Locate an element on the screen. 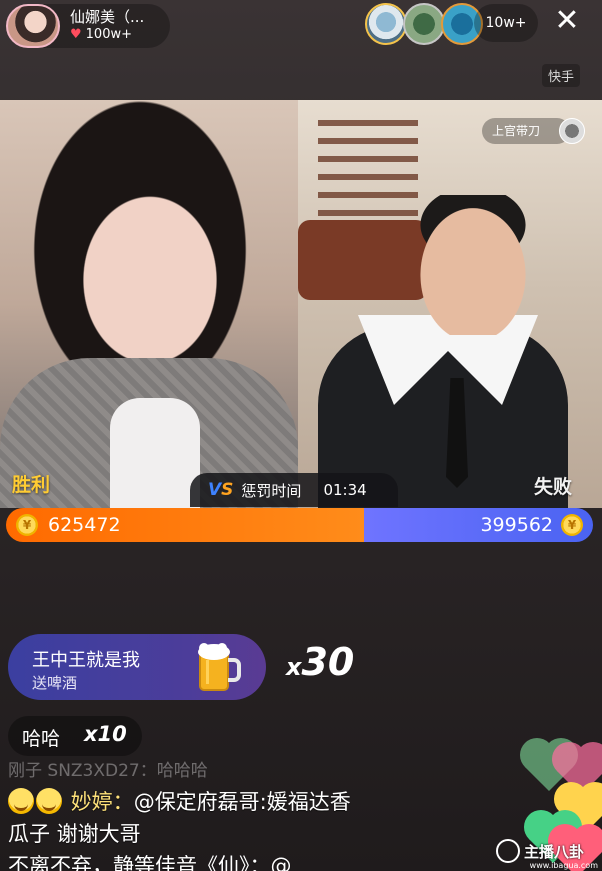 This screenshot has width=602, height=871. close-icon: ✕ is located at coordinates (567, 22).